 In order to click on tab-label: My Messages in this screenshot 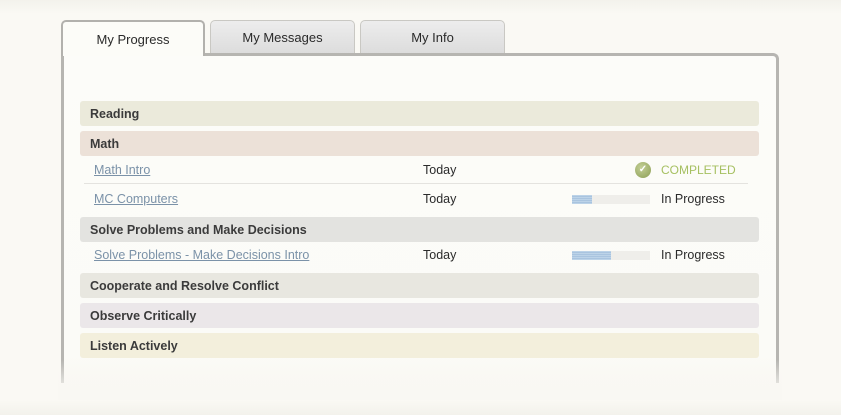, I will do `click(282, 37)`.